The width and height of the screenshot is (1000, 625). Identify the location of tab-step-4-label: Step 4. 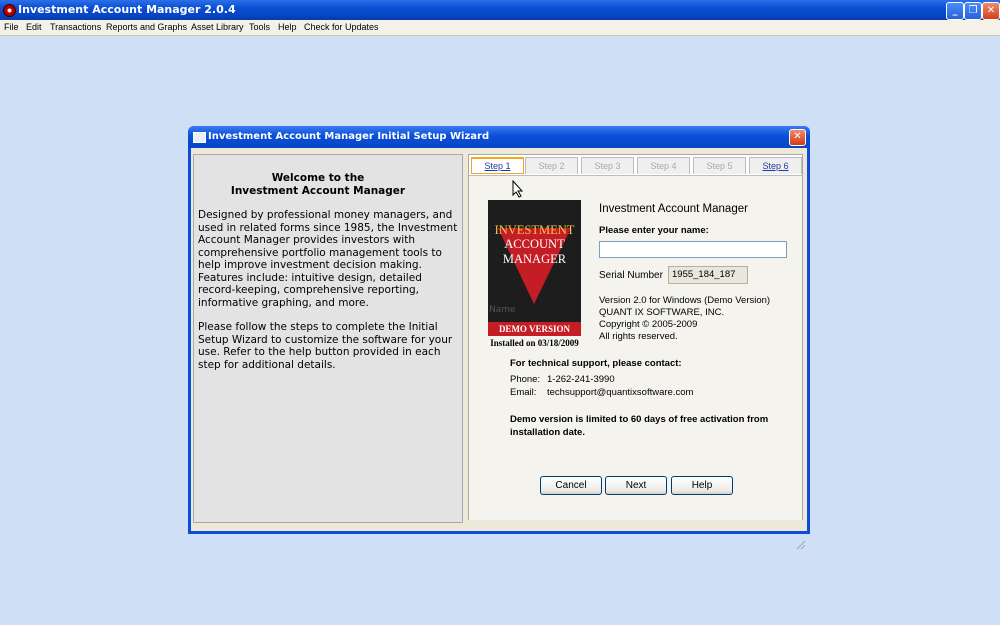
(663, 166).